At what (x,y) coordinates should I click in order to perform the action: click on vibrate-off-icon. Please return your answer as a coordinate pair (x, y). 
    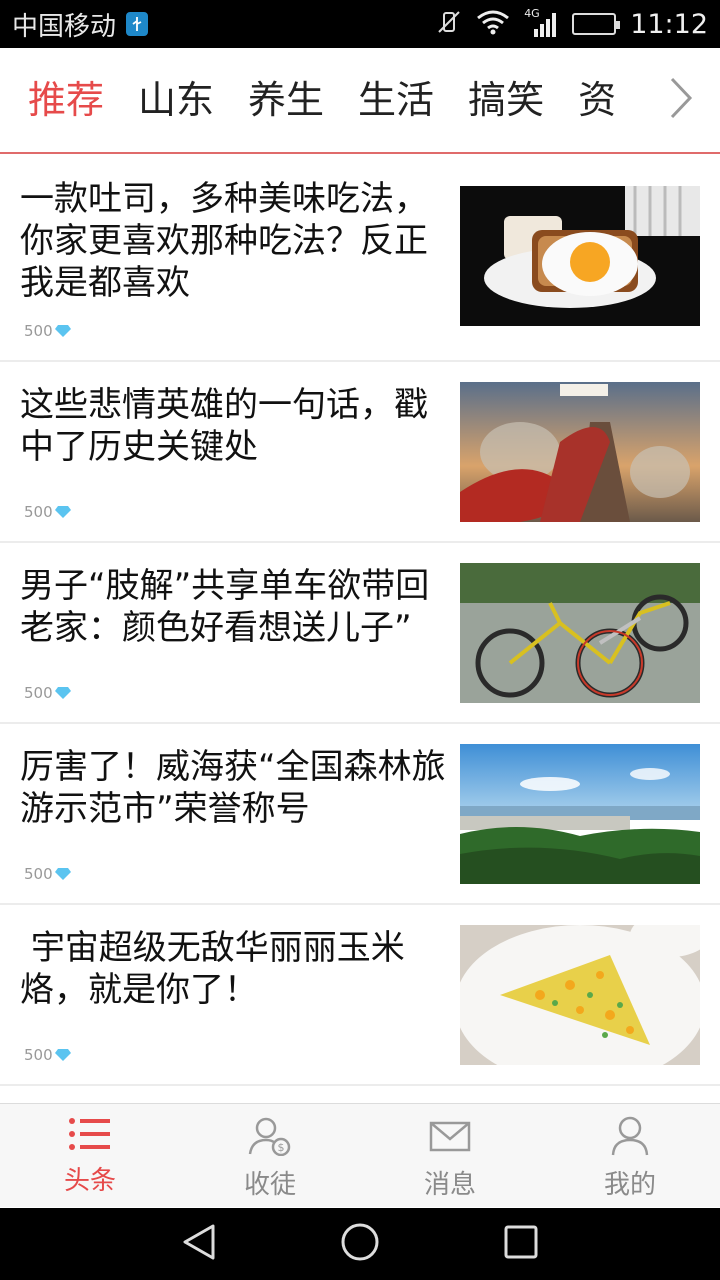
    Looking at the image, I should click on (449, 24).